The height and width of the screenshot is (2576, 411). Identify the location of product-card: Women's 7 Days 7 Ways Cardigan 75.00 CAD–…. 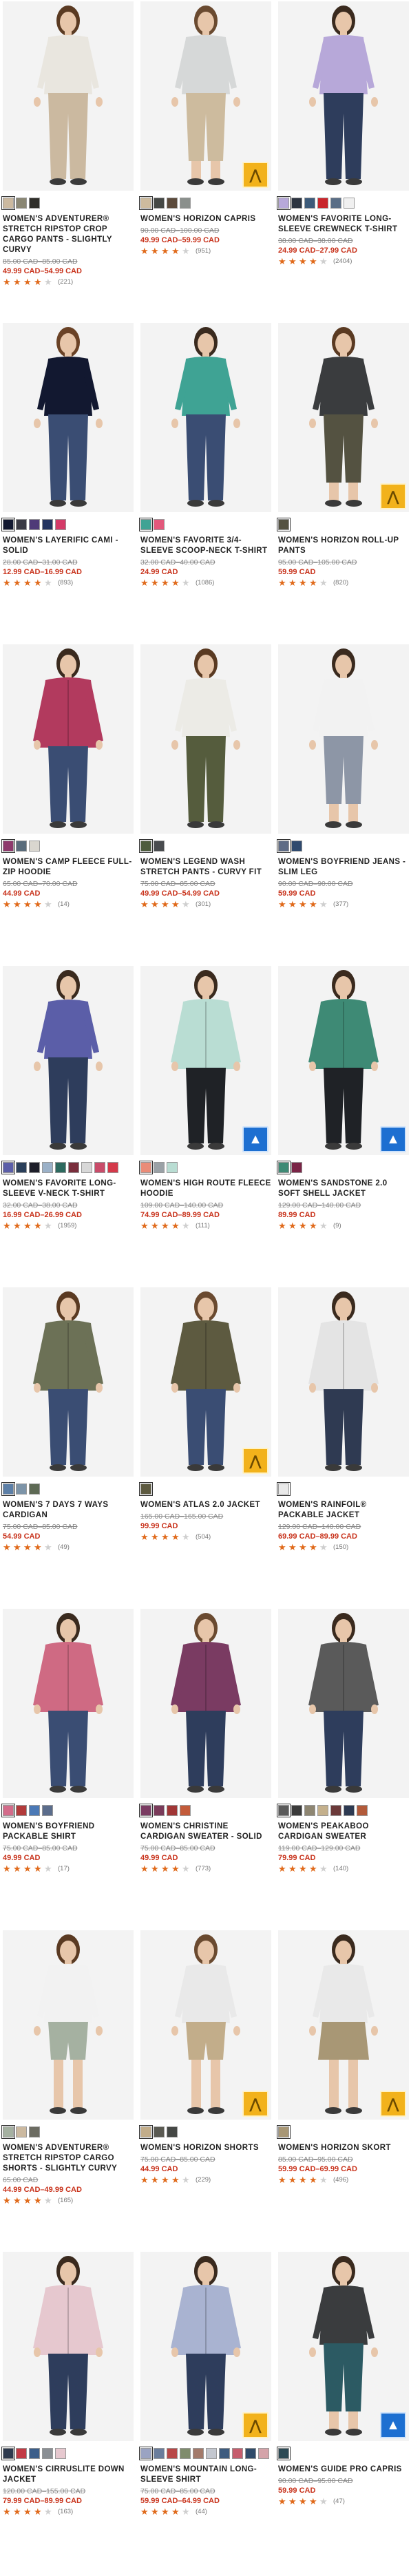
(67, 1447).